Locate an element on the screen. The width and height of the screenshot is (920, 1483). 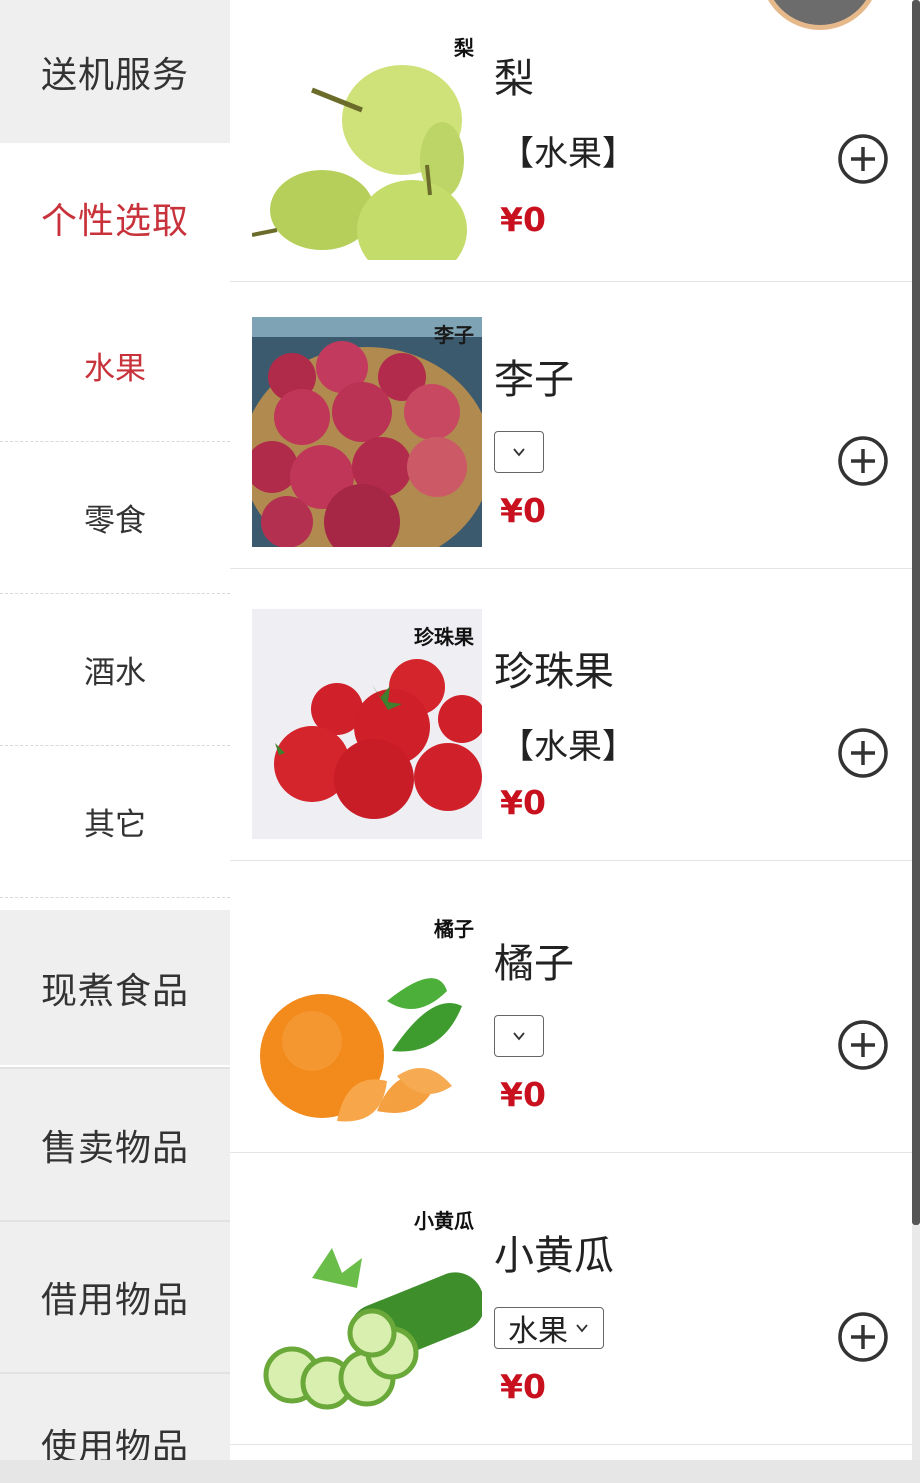
bottom-bar is located at coordinates (460, 1471).